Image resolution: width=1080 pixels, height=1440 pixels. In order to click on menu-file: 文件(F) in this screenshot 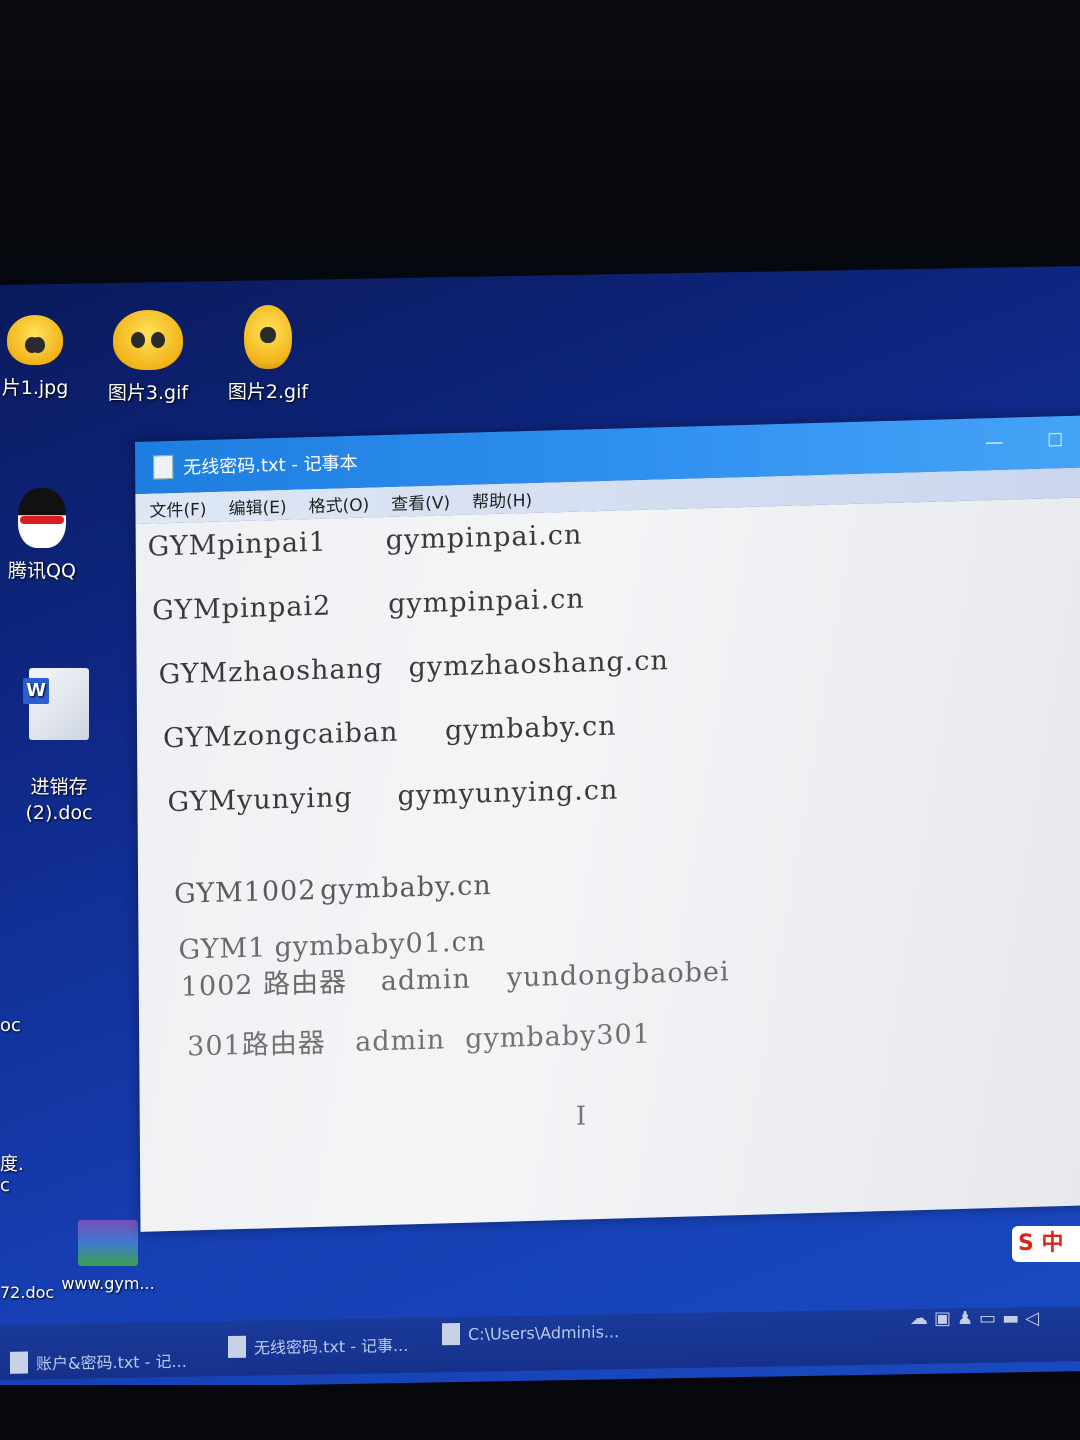, I will do `click(177, 508)`.